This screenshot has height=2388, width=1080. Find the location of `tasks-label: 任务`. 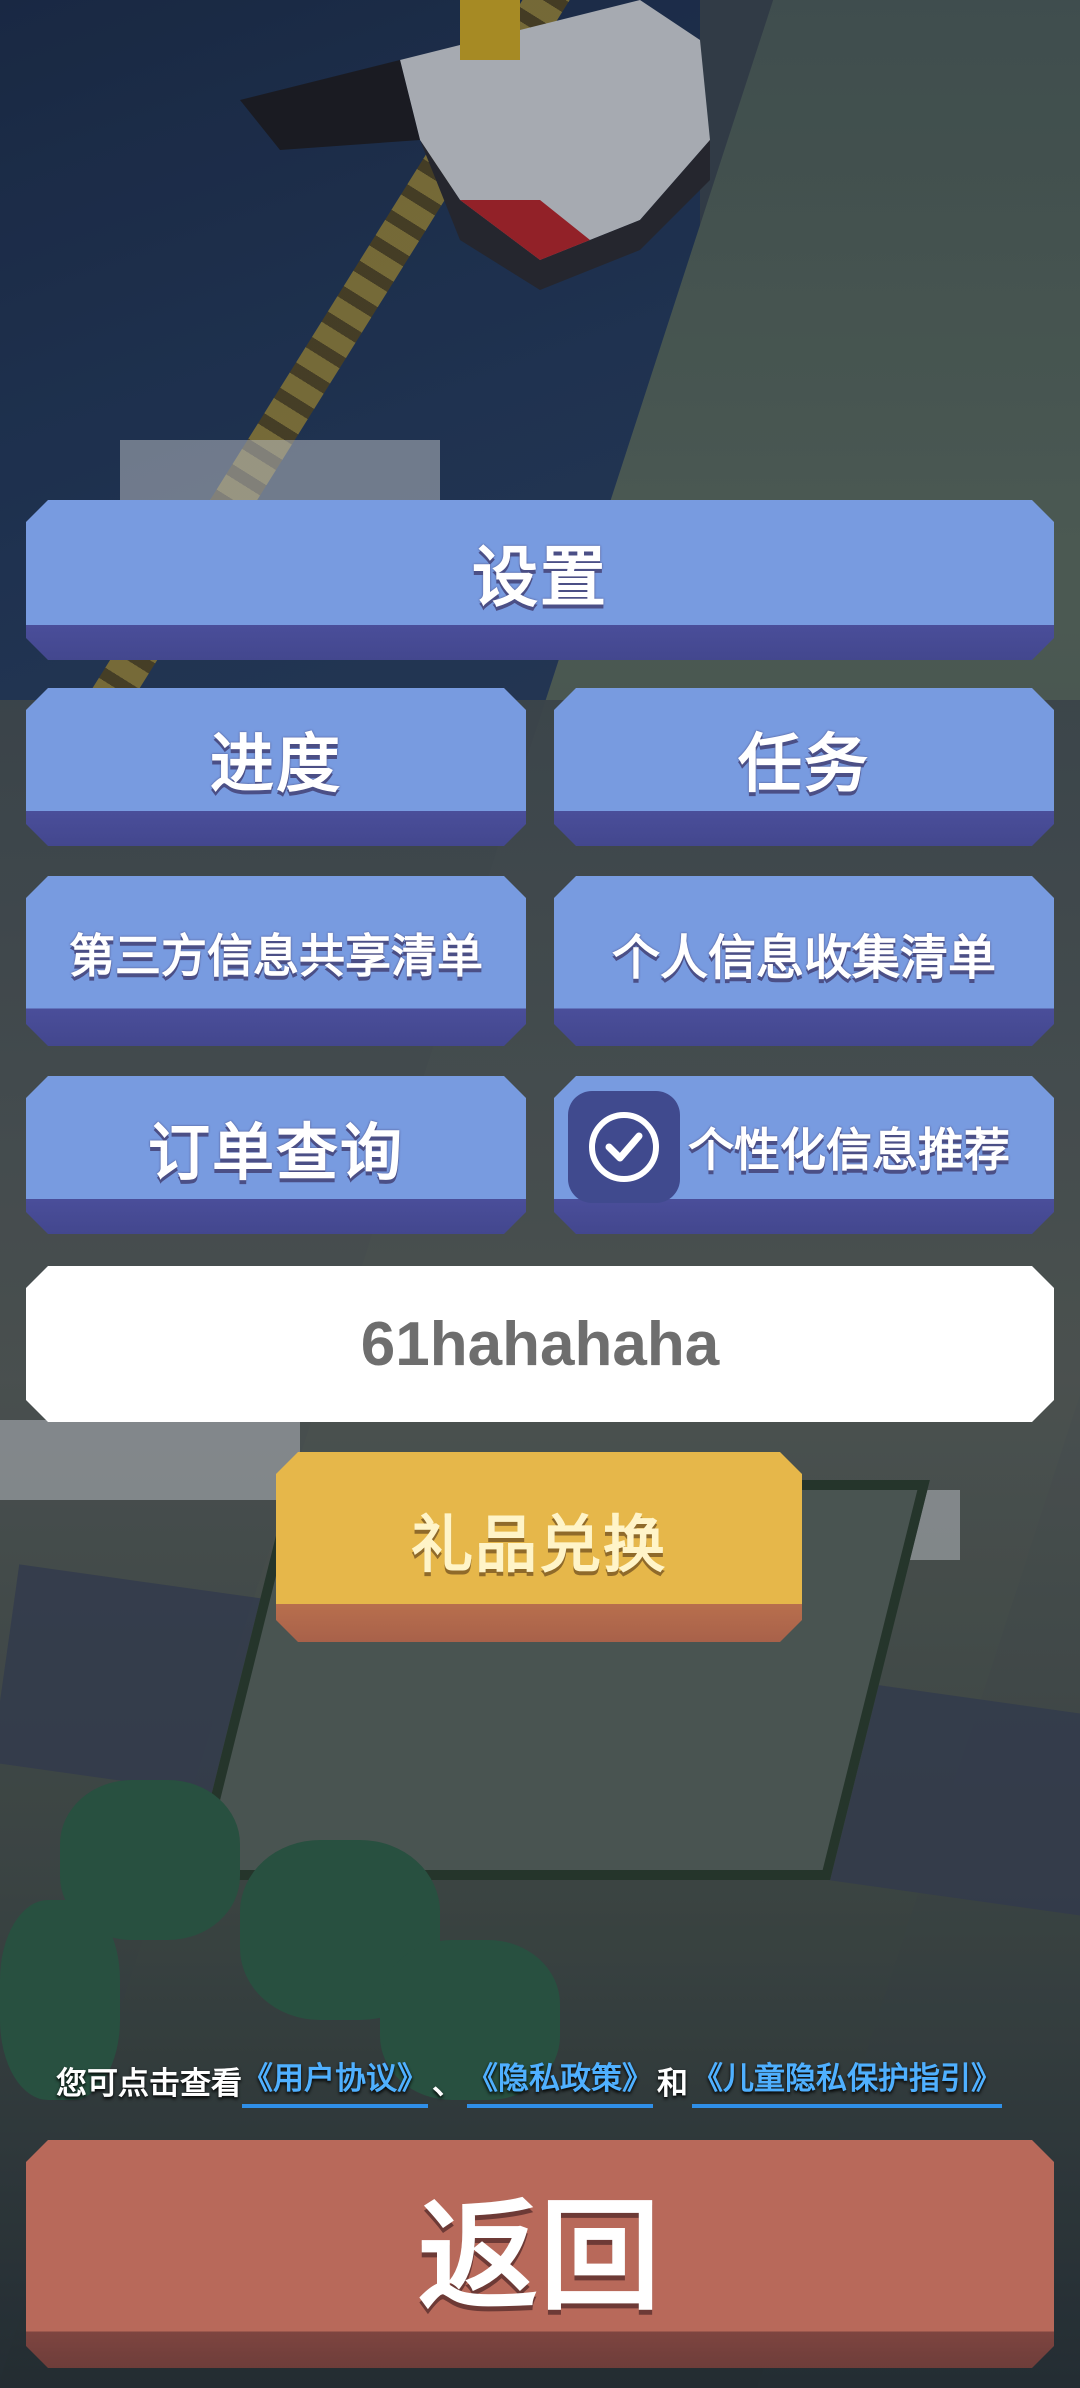

tasks-label: 任务 is located at coordinates (804, 765).